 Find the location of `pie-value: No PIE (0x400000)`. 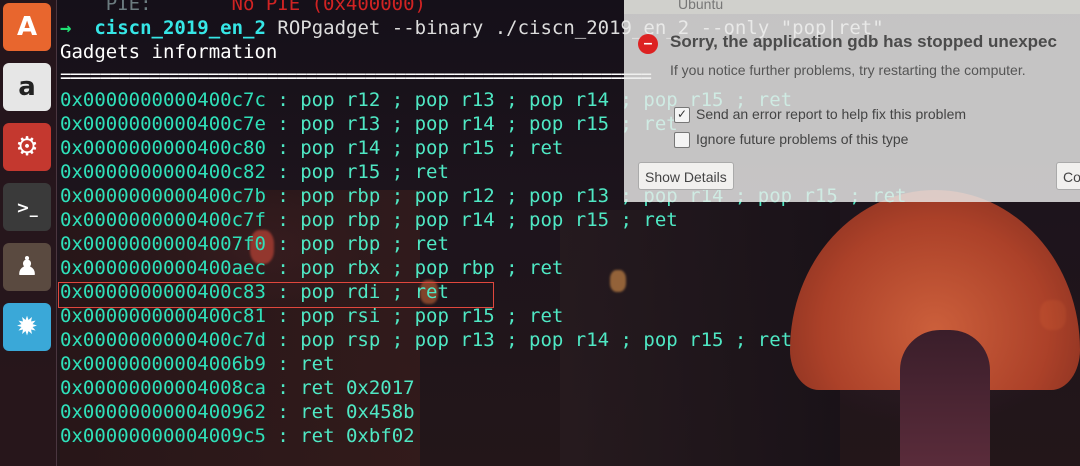

pie-value: No PIE (0x400000) is located at coordinates (328, 7).